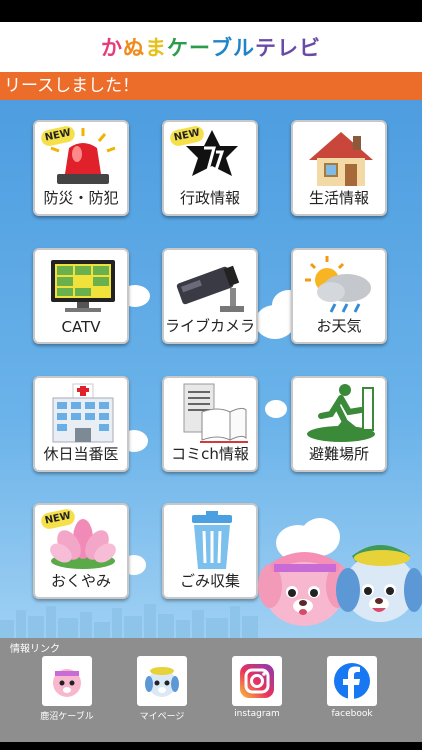  I want to click on menu-tile-label: ごみ収集, so click(209, 581).